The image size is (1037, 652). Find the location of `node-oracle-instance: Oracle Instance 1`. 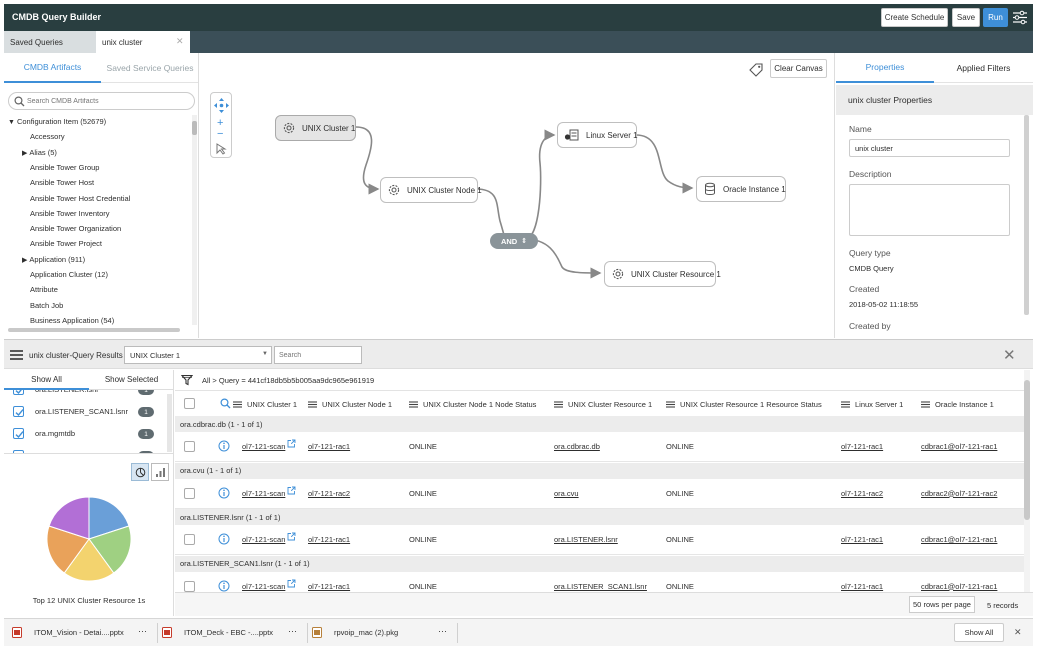

node-oracle-instance: Oracle Instance 1 is located at coordinates (741, 189).